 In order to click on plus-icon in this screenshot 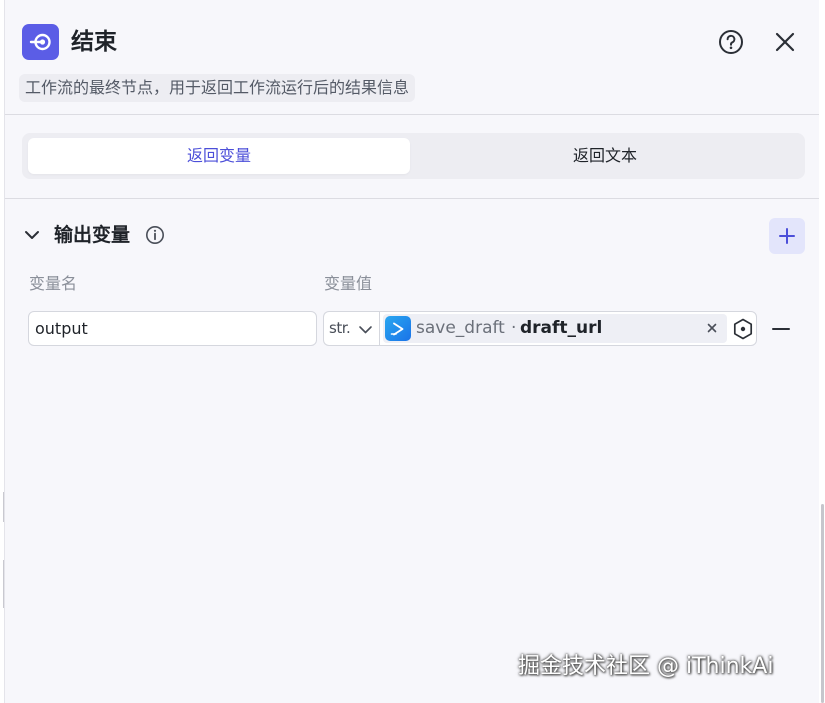, I will do `click(787, 236)`.